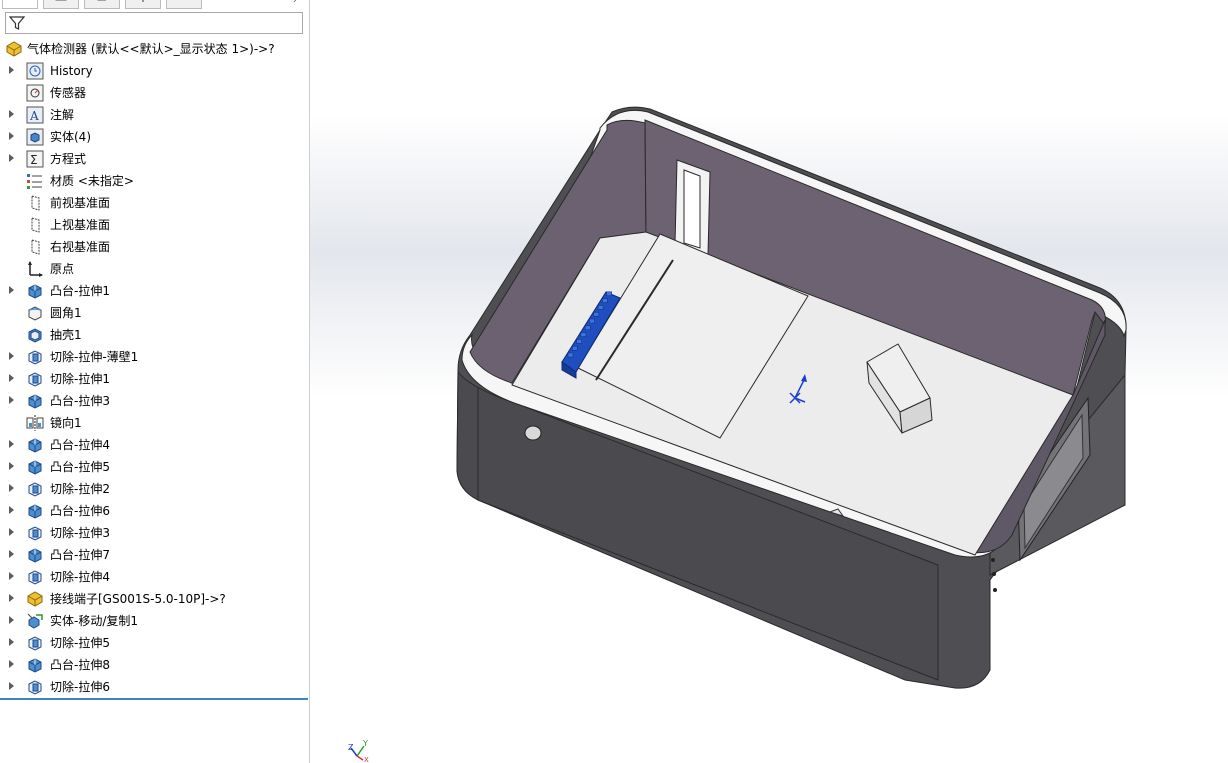  What do you see at coordinates (102, 4) in the screenshot?
I see `configuration-manager-tab` at bounding box center [102, 4].